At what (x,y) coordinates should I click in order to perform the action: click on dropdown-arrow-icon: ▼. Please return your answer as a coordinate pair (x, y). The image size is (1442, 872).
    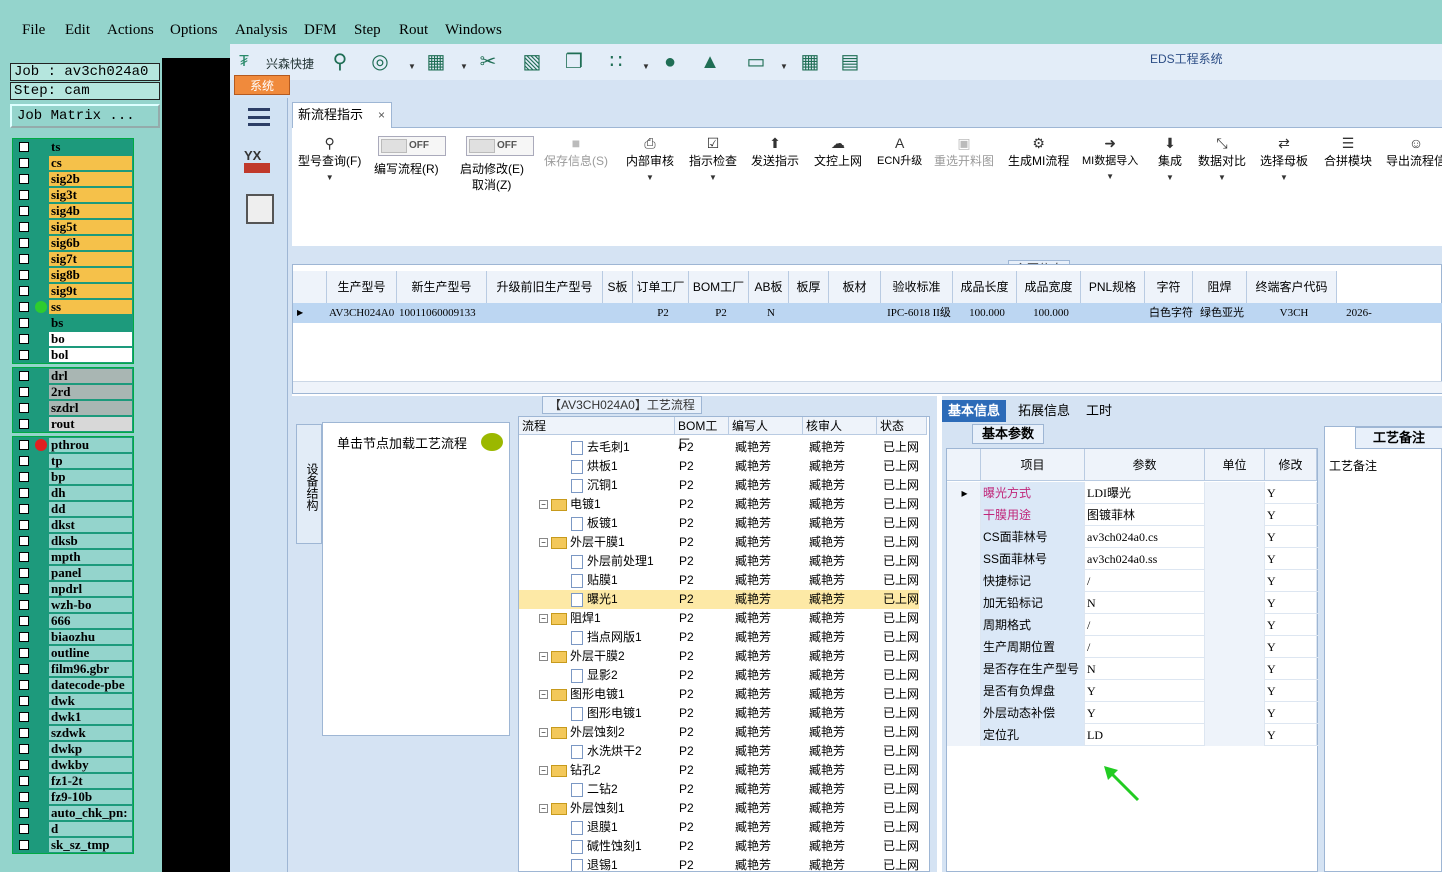
    Looking at the image, I should click on (412, 66).